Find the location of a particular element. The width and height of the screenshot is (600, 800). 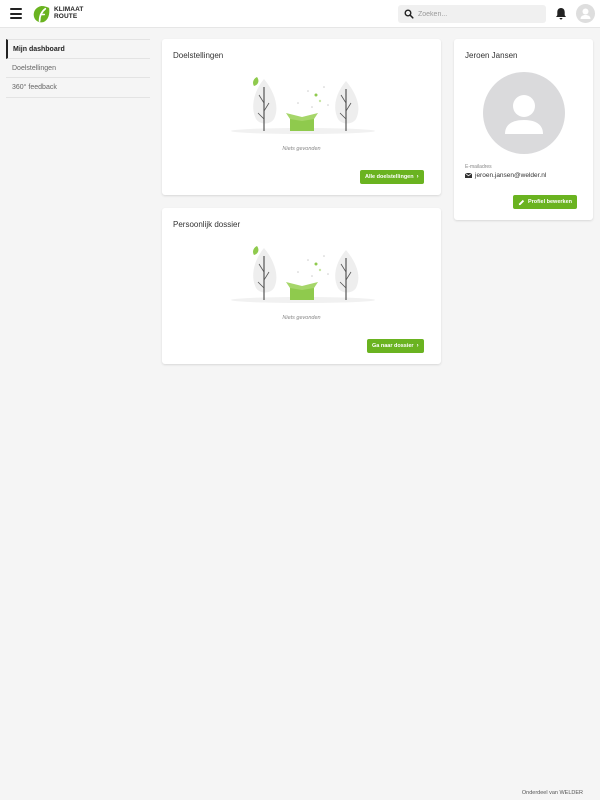

leaf-logo-icon is located at coordinates (41, 13).